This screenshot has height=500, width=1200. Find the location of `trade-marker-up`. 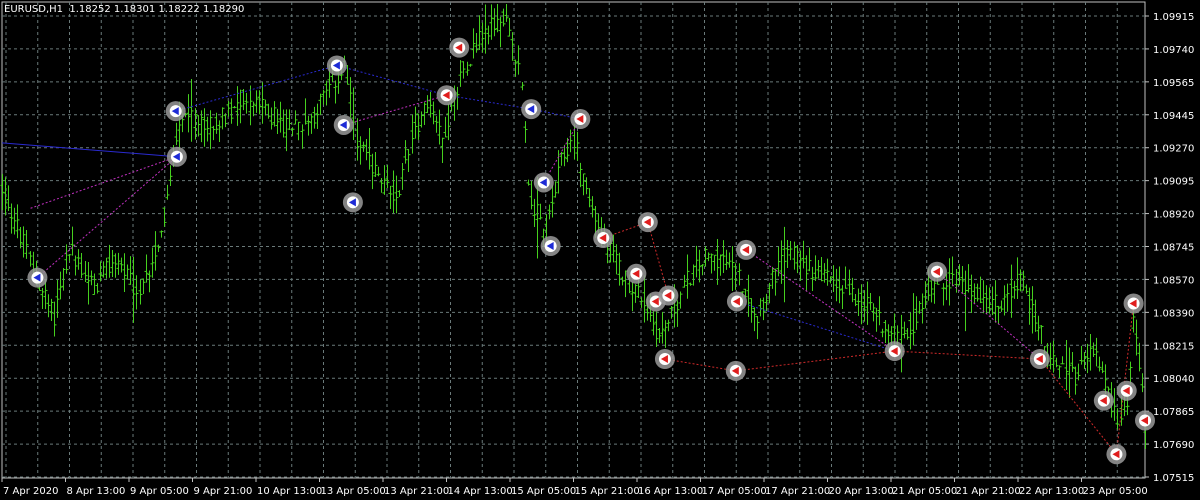

trade-marker-up is located at coordinates (531, 109).